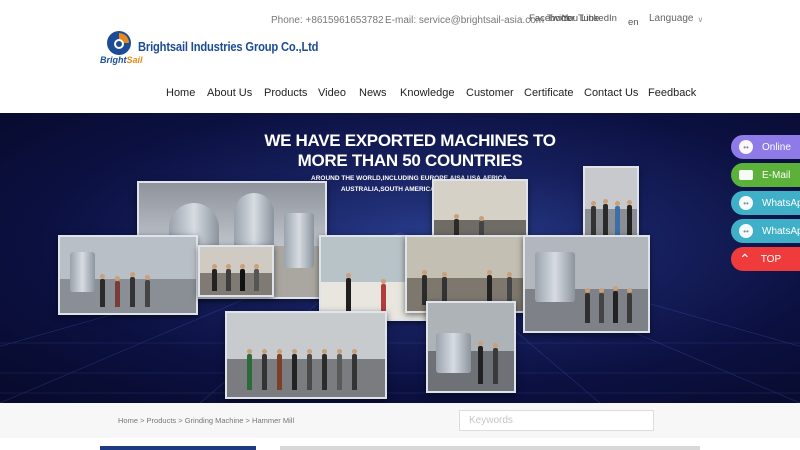 This screenshot has height=450, width=800. What do you see at coordinates (765, 231) in the screenshot?
I see `float-whatsapp-button-2: ••WhatsApp` at bounding box center [765, 231].